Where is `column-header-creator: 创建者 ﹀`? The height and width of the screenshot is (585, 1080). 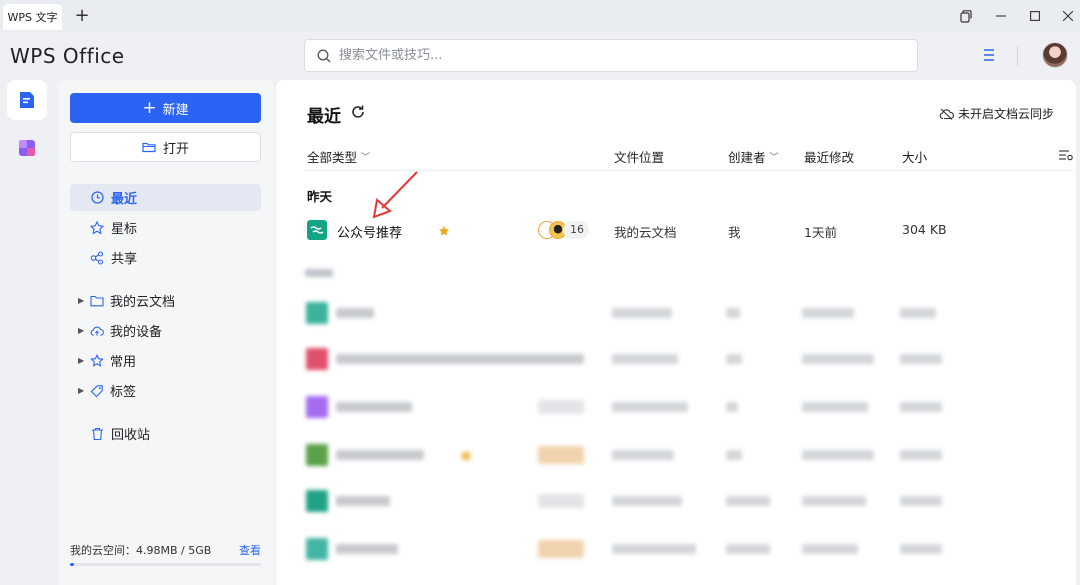
column-header-creator: 创建者 ﹀ is located at coordinates (753, 156).